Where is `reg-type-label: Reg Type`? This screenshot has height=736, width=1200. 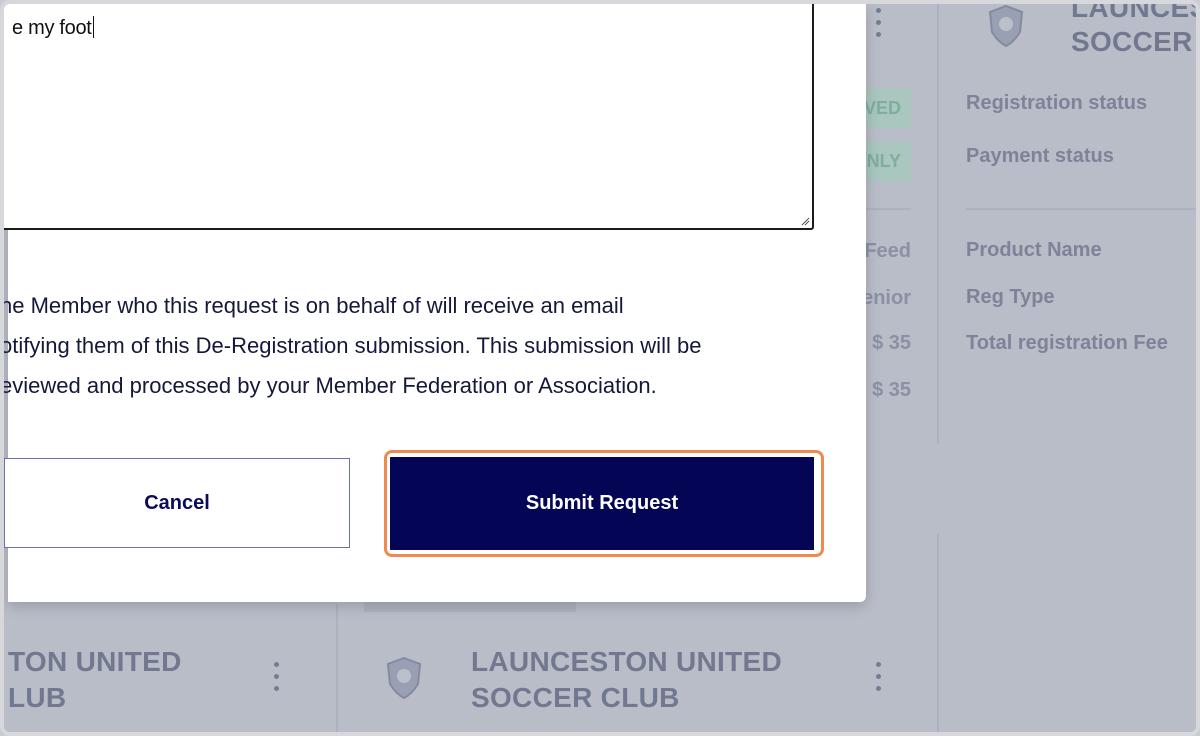
reg-type-label: Reg Type is located at coordinates (1010, 297).